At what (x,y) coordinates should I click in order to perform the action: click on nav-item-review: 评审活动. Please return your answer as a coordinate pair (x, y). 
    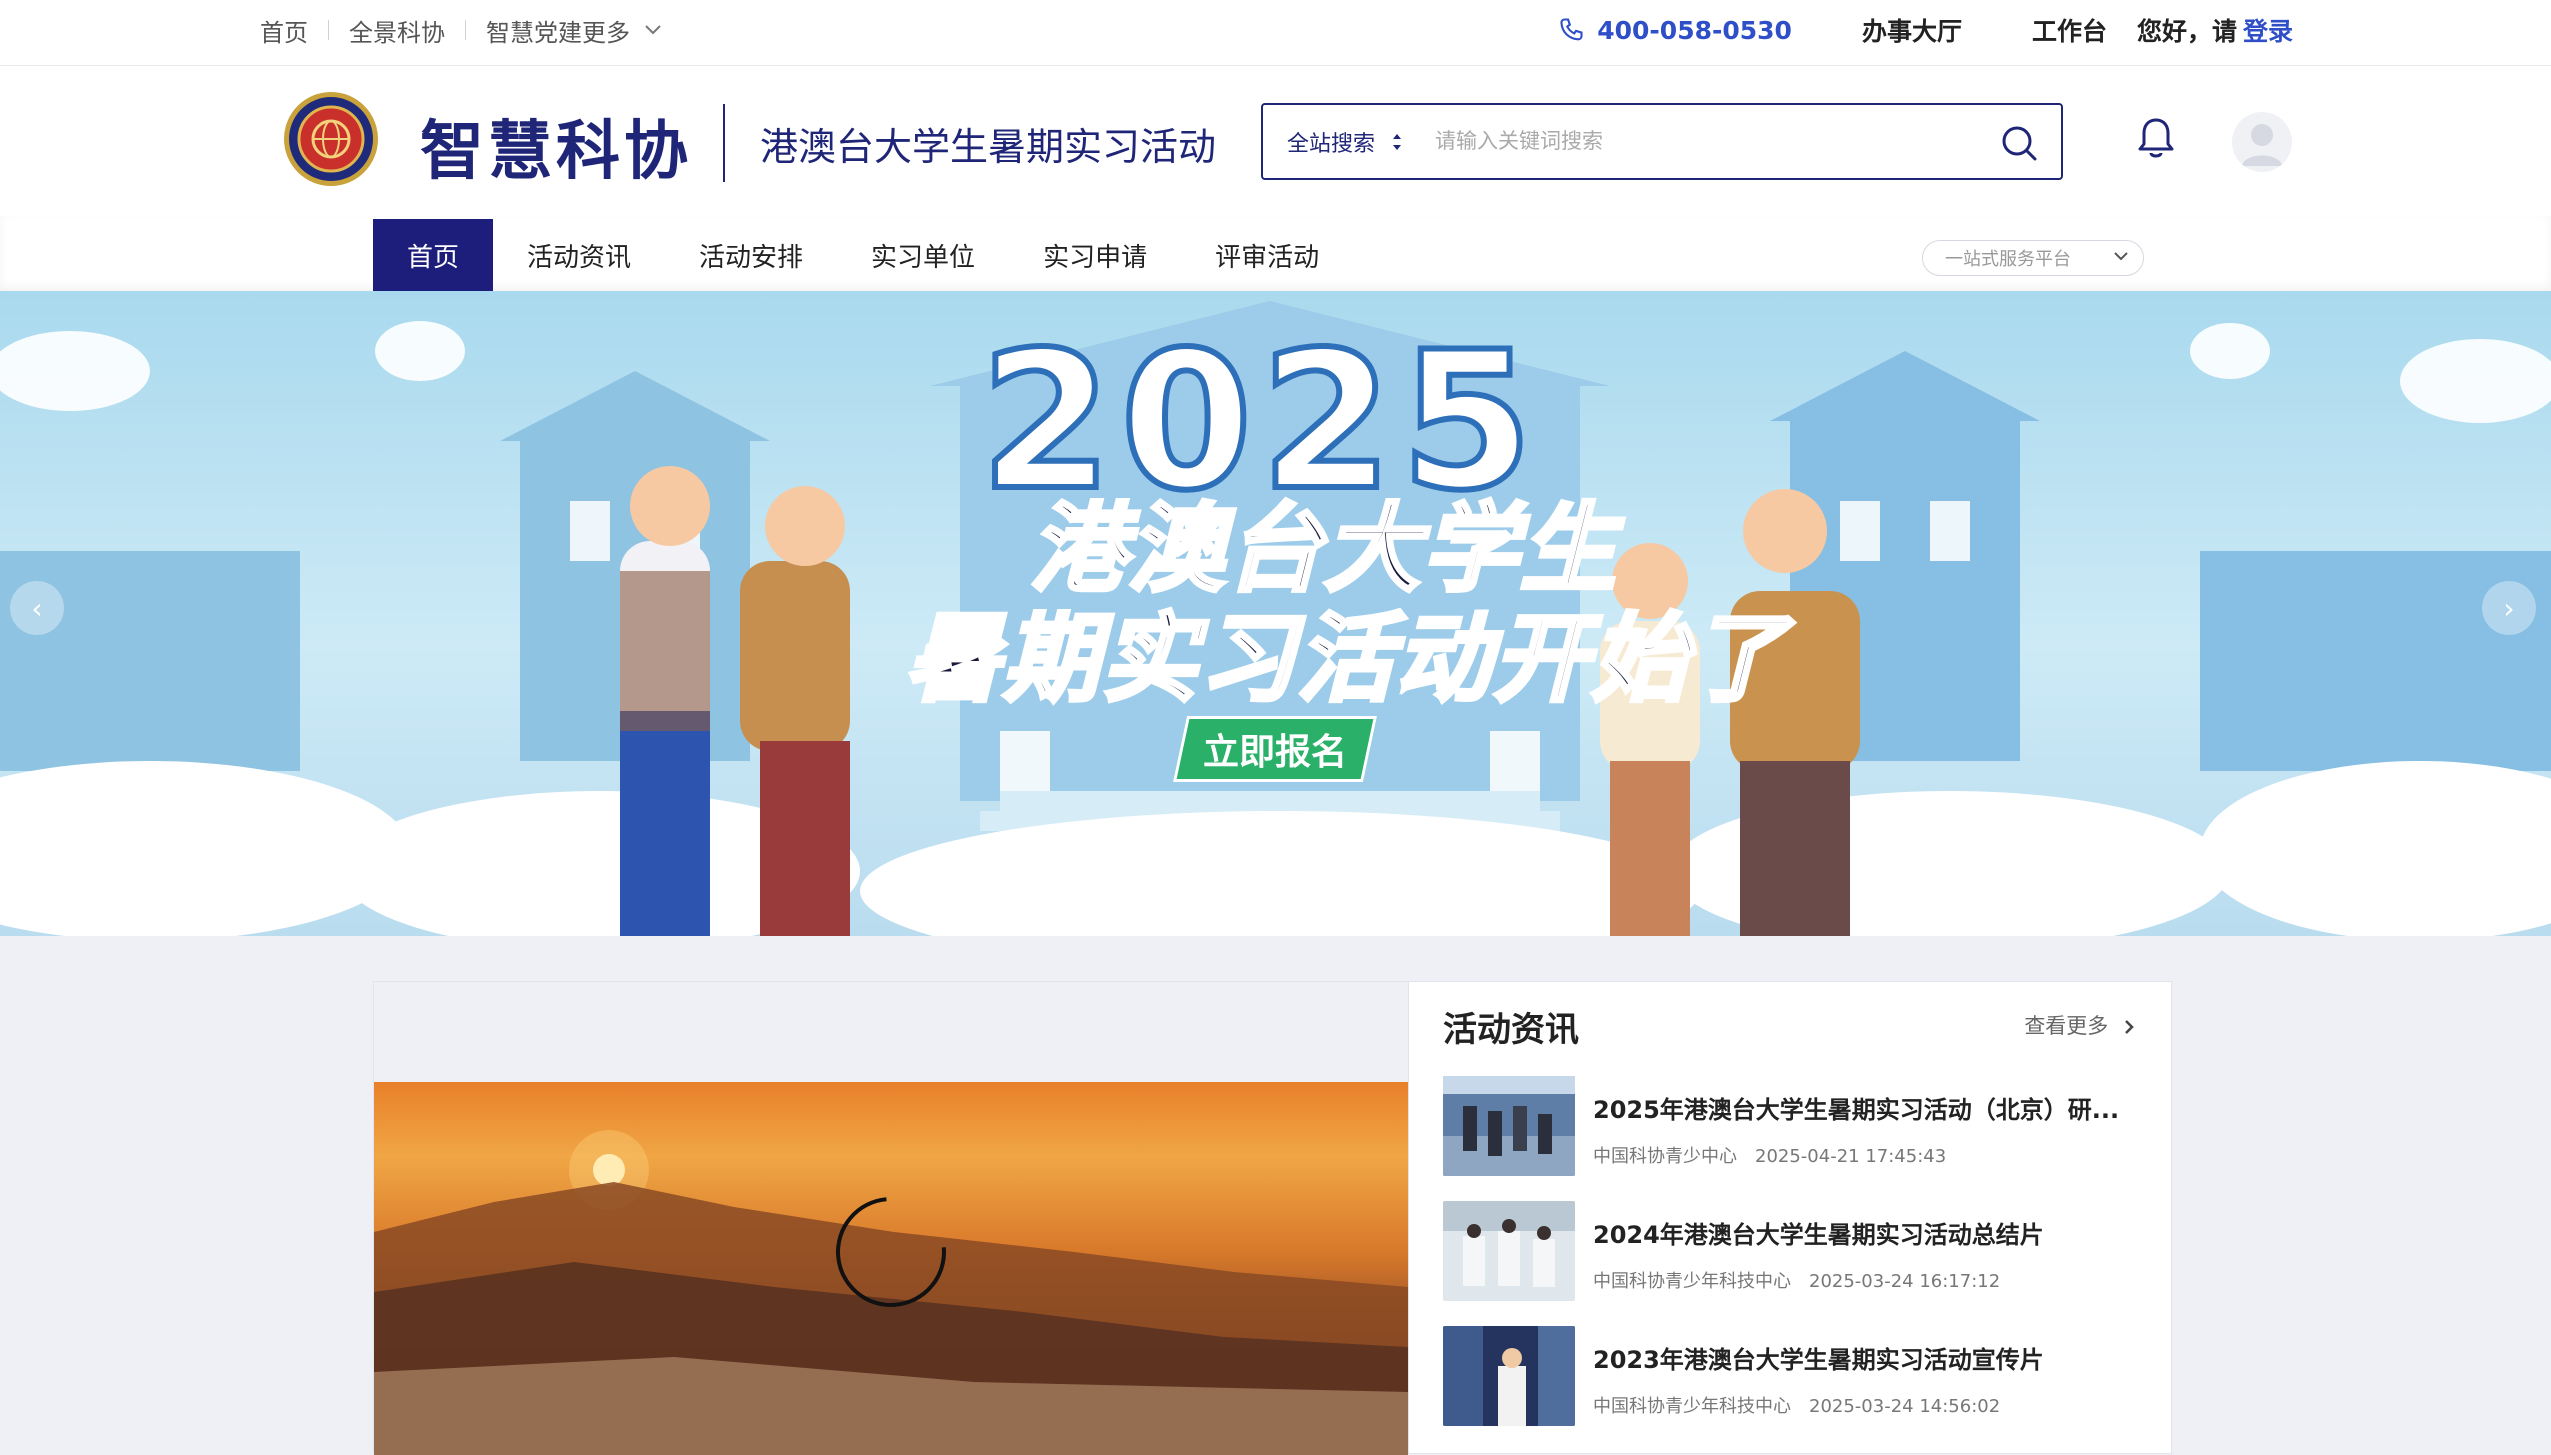
    Looking at the image, I should click on (1267, 255).